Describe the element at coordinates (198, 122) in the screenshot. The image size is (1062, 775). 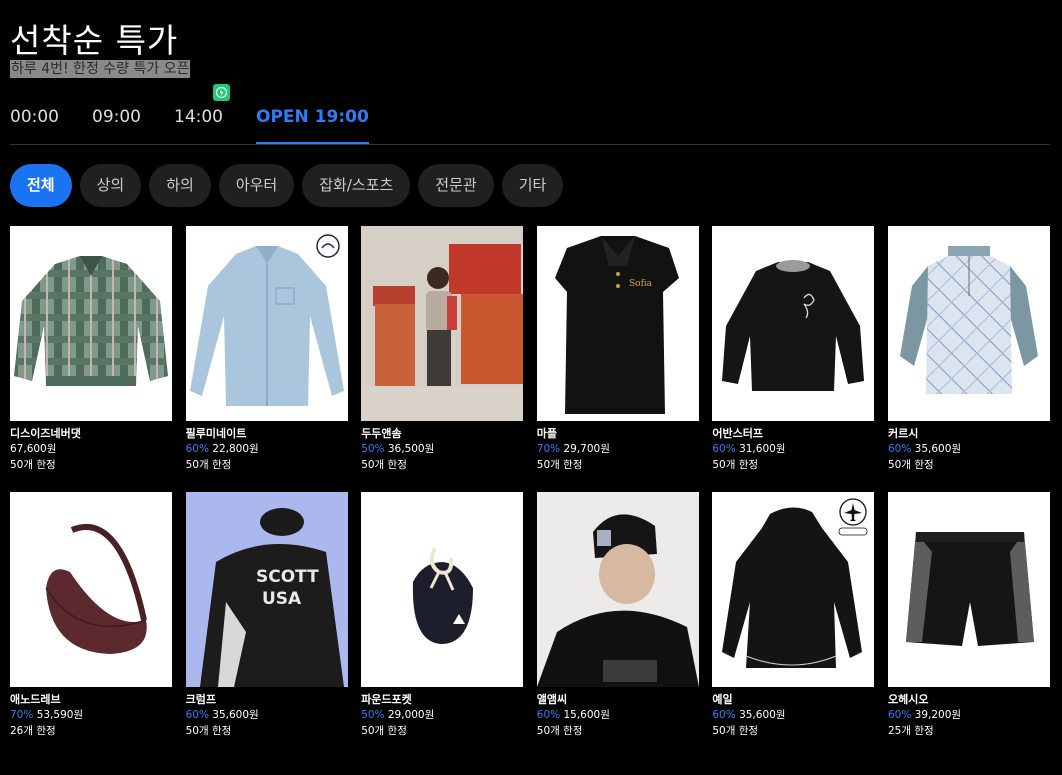
I see `time-tab-1400: 14:00` at that location.